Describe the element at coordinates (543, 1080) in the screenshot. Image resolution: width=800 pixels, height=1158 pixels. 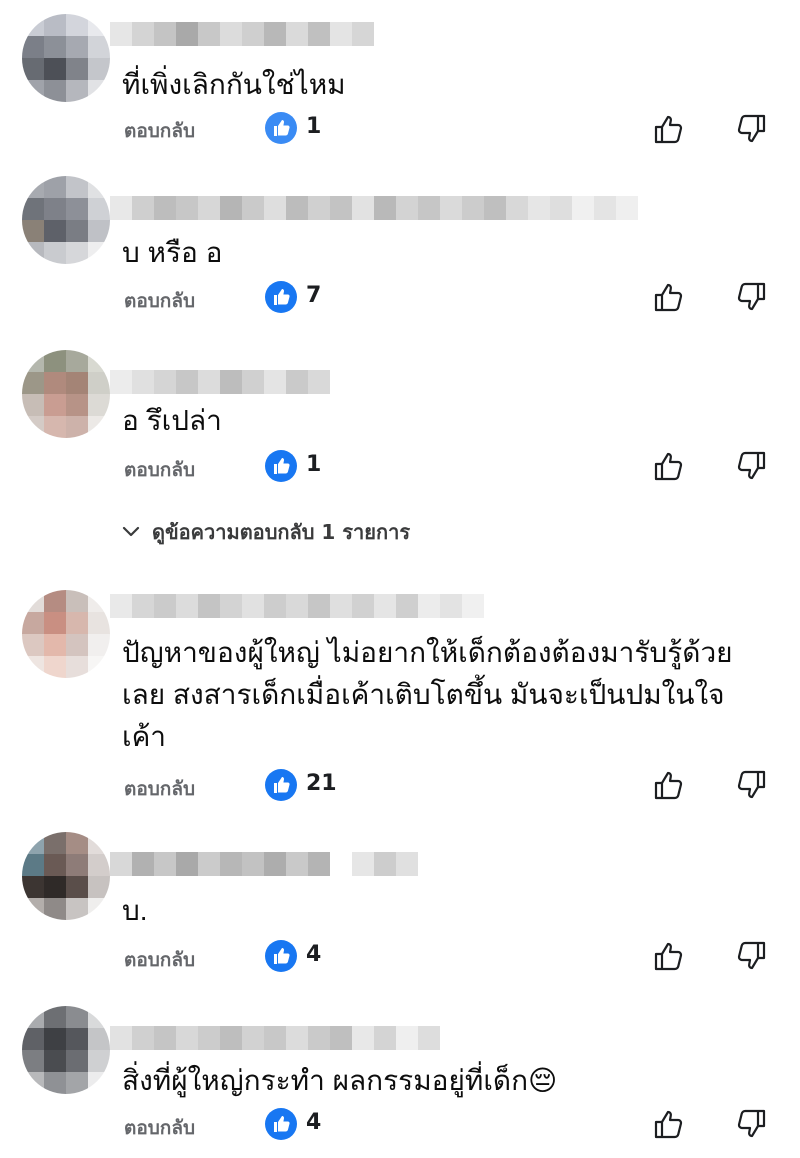
I see `pensive-face-emoji: 😔` at that location.